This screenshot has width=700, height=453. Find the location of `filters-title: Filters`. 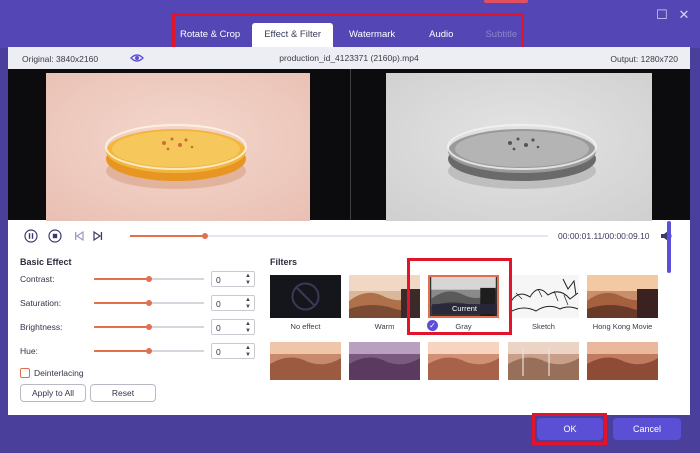

filters-title: Filters is located at coordinates (284, 262).